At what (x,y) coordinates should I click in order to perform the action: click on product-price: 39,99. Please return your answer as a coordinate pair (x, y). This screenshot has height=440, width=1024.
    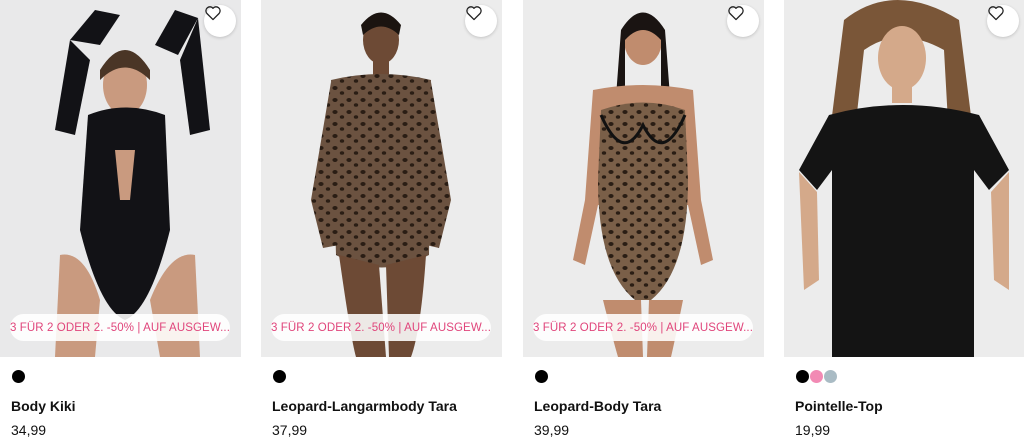
    Looking at the image, I should click on (552, 430).